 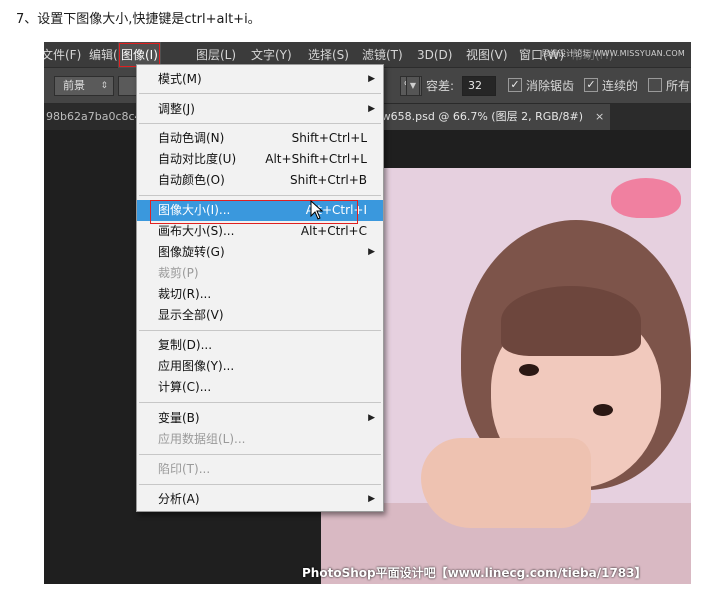 I want to click on all-layers-checkbox, so click(x=655, y=85).